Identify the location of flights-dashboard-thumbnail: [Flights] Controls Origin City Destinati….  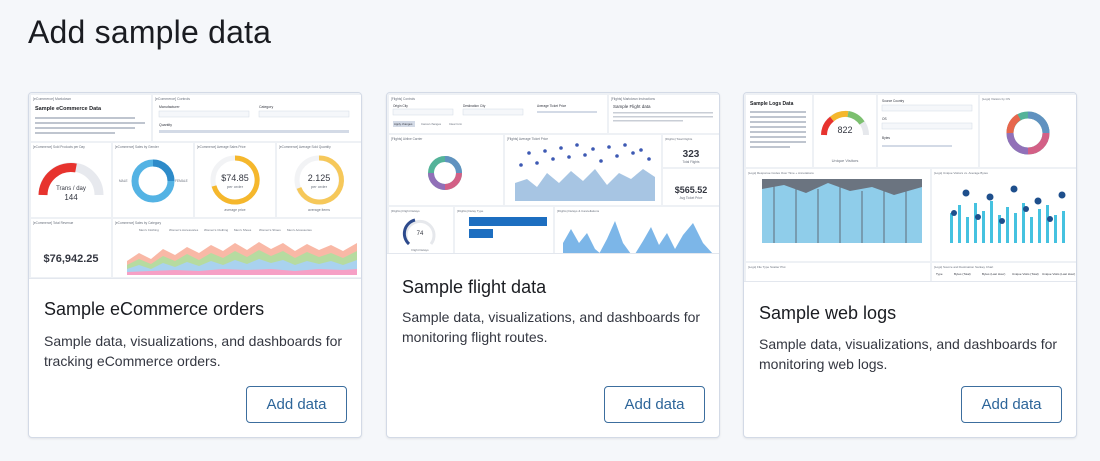
(553, 173).